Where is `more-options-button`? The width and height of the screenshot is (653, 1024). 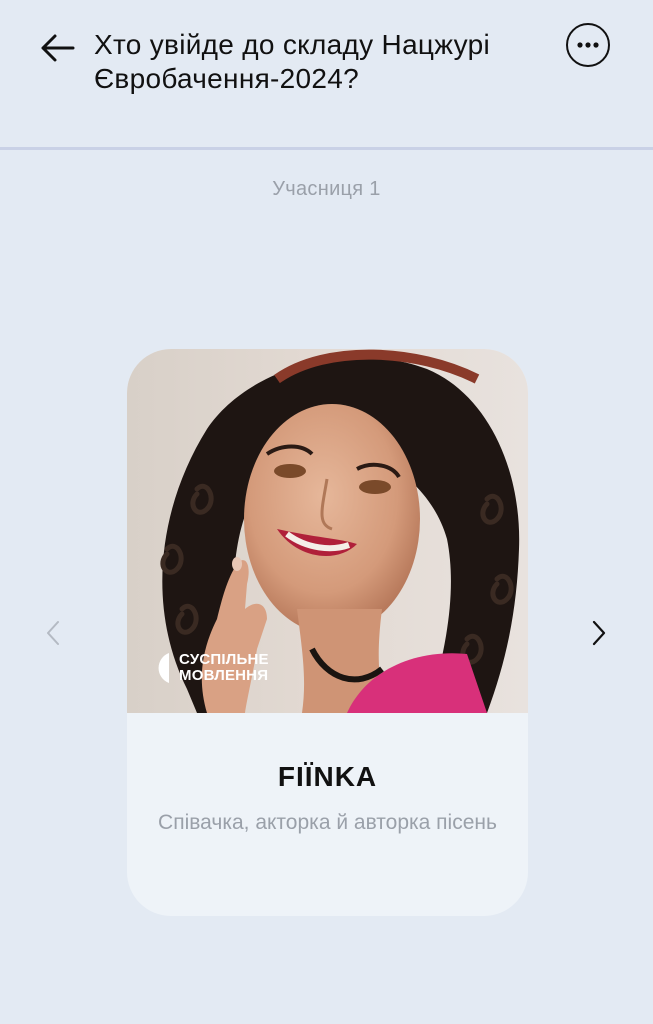
more-options-button is located at coordinates (588, 45).